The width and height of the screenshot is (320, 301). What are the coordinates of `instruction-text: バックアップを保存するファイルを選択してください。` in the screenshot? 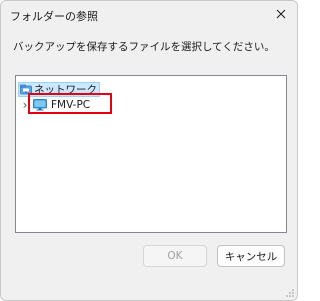 It's located at (144, 47).